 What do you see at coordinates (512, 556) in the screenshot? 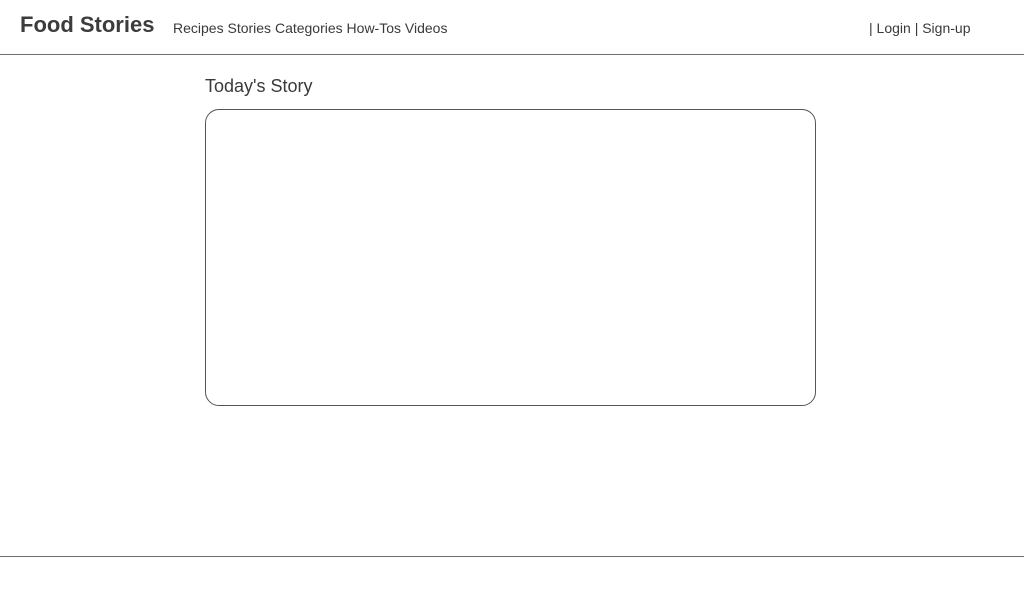
I see `footer-divider` at bounding box center [512, 556].